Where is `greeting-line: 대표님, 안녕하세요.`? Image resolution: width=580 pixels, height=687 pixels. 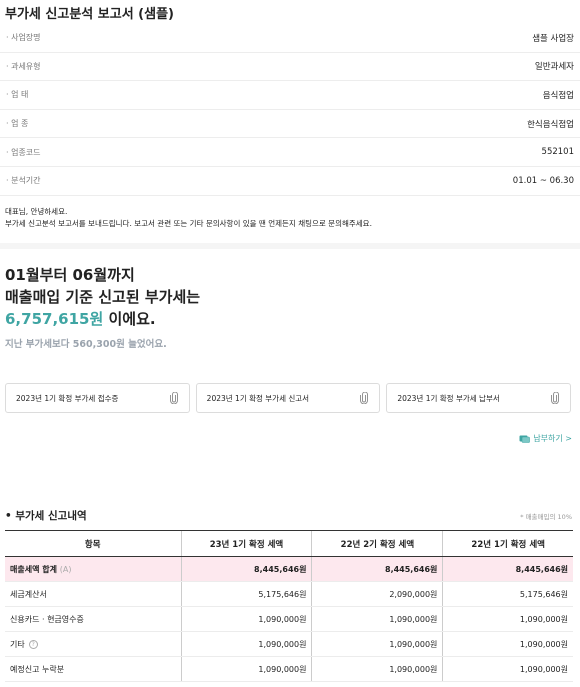
greeting-line: 대표님, 안녕하세요. is located at coordinates (36, 211).